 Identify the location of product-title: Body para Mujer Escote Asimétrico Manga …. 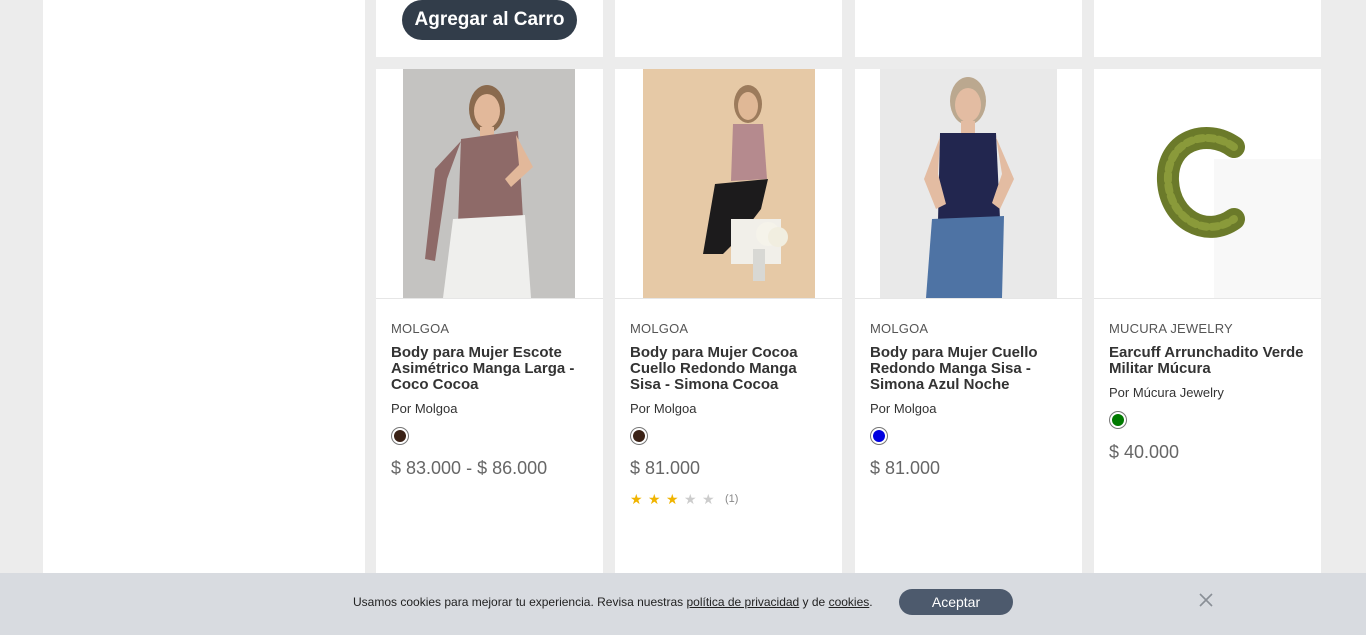
(491, 369).